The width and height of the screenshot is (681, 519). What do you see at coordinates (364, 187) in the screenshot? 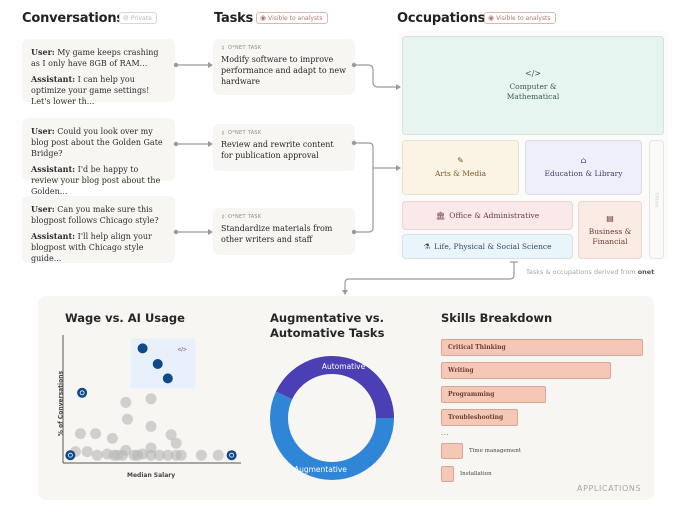
I see `connector-task2-occ` at bounding box center [364, 187].